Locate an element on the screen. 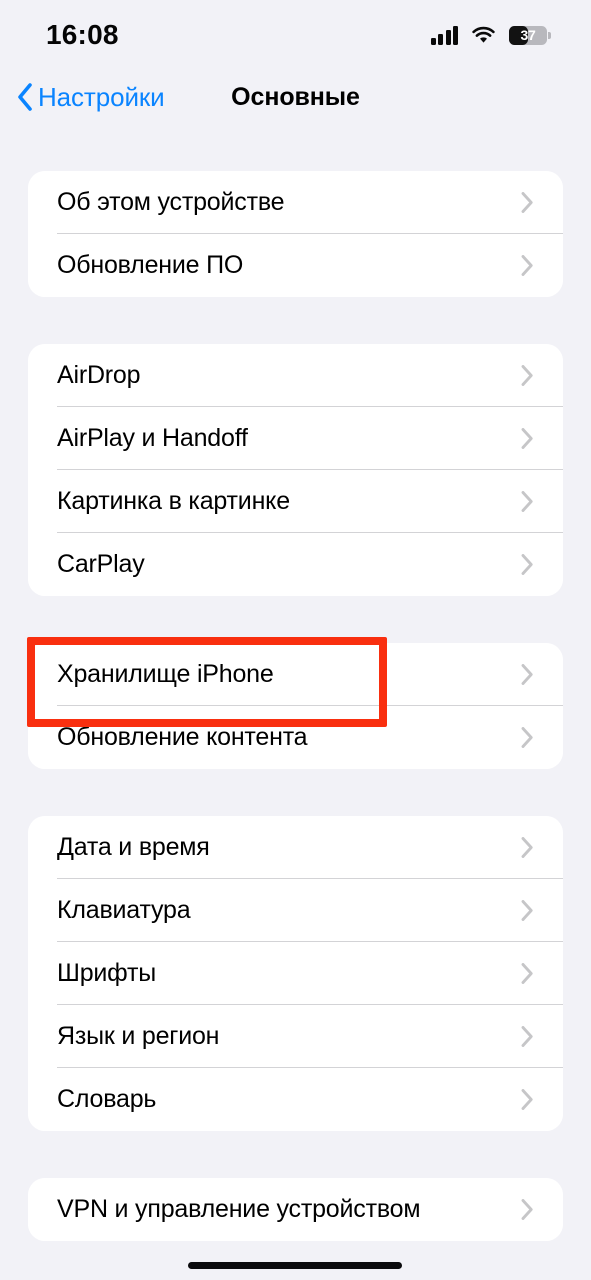  device-info-group: Об этом устройстве Обновление ПО is located at coordinates (295, 234).